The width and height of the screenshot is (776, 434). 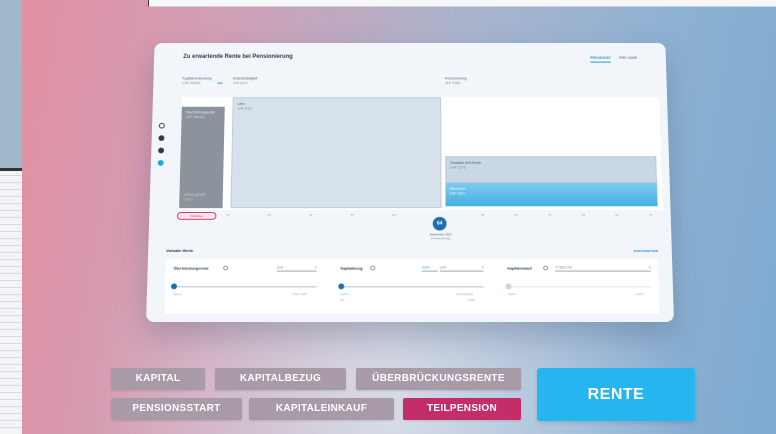 What do you see at coordinates (483, 215) in the screenshot?
I see `axis-tick: 65` at bounding box center [483, 215].